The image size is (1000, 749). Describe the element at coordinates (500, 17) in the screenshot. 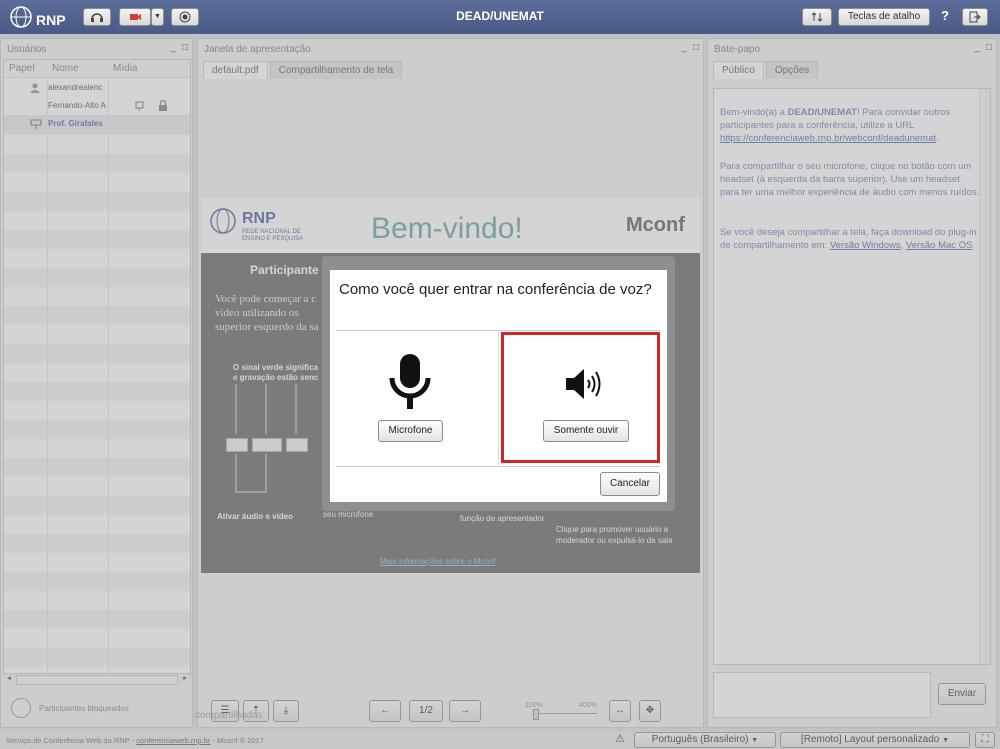

I see `top-bar: RNP ▼ DEAD/UNEMAT Teclas de atalho ?` at that location.